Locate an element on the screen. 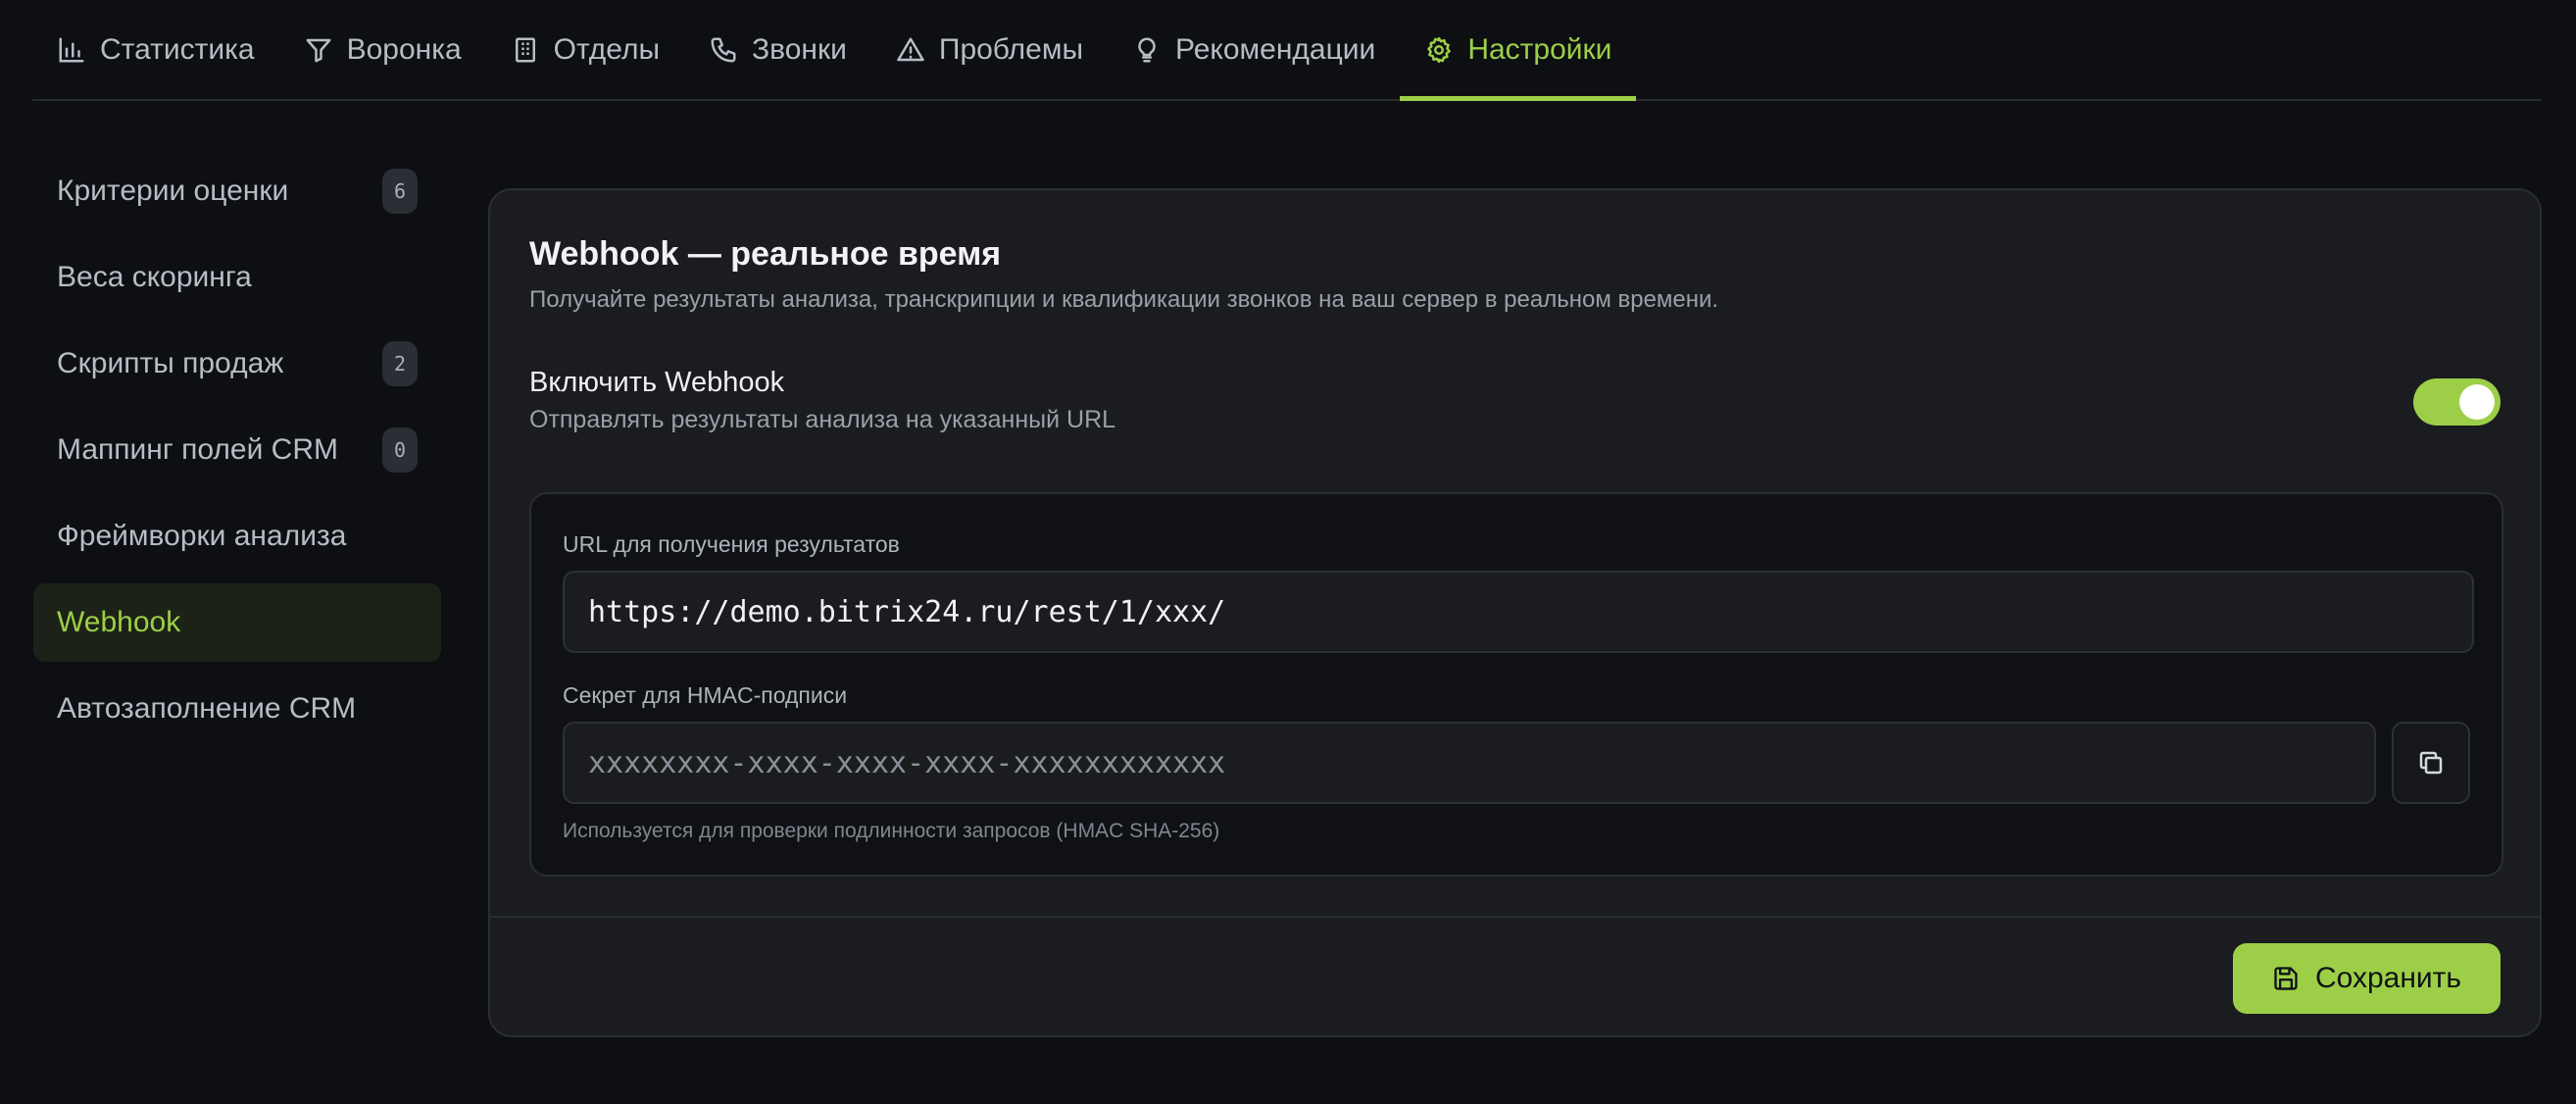 This screenshot has height=1104, width=2576. sidebar-item-label: Критерии оценки is located at coordinates (173, 191).